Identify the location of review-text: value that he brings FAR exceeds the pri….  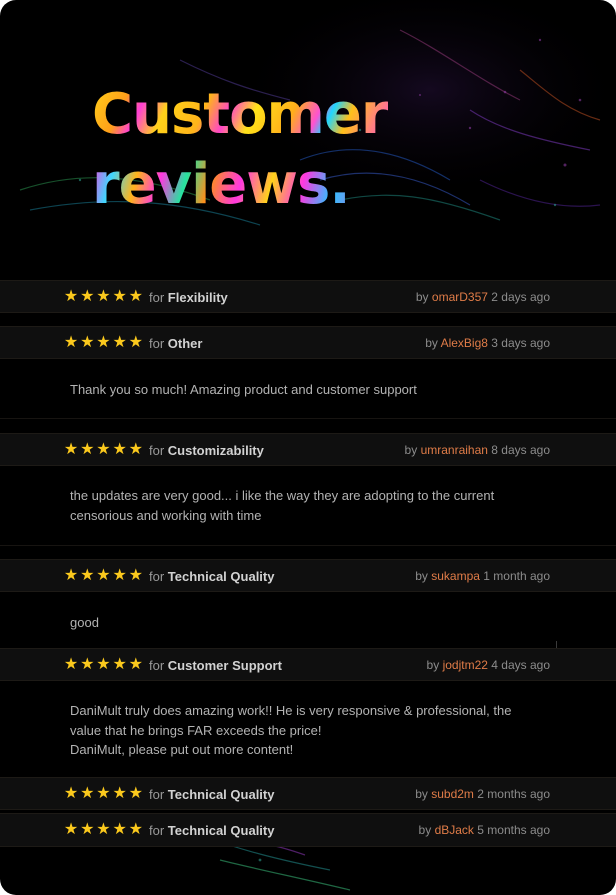
(196, 730).